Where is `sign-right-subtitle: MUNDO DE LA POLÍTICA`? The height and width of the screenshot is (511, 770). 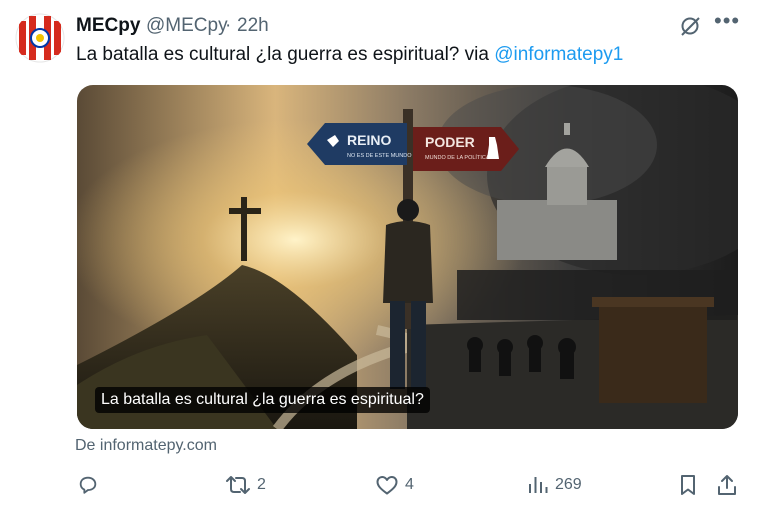
sign-right-subtitle: MUNDO DE LA POLÍTICA is located at coordinates (457, 157).